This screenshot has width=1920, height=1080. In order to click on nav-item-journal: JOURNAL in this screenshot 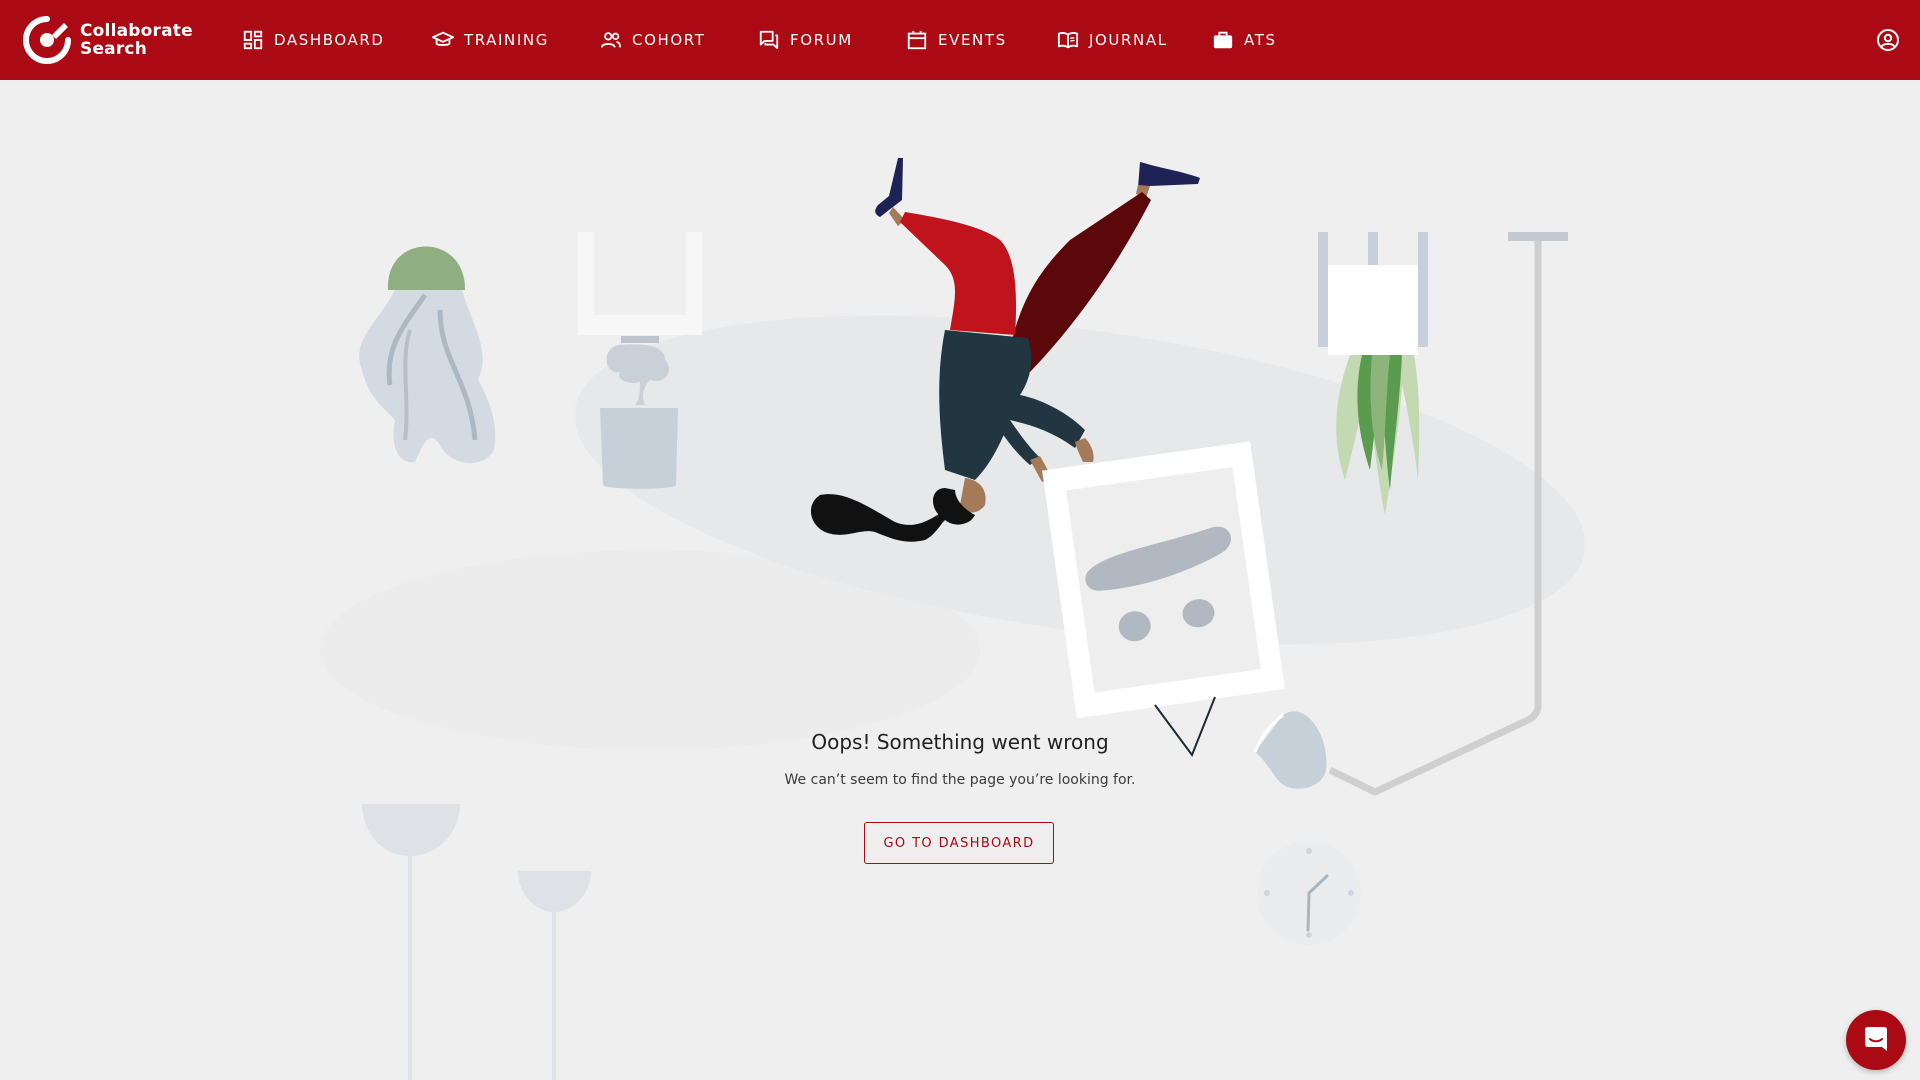, I will do `click(1112, 40)`.